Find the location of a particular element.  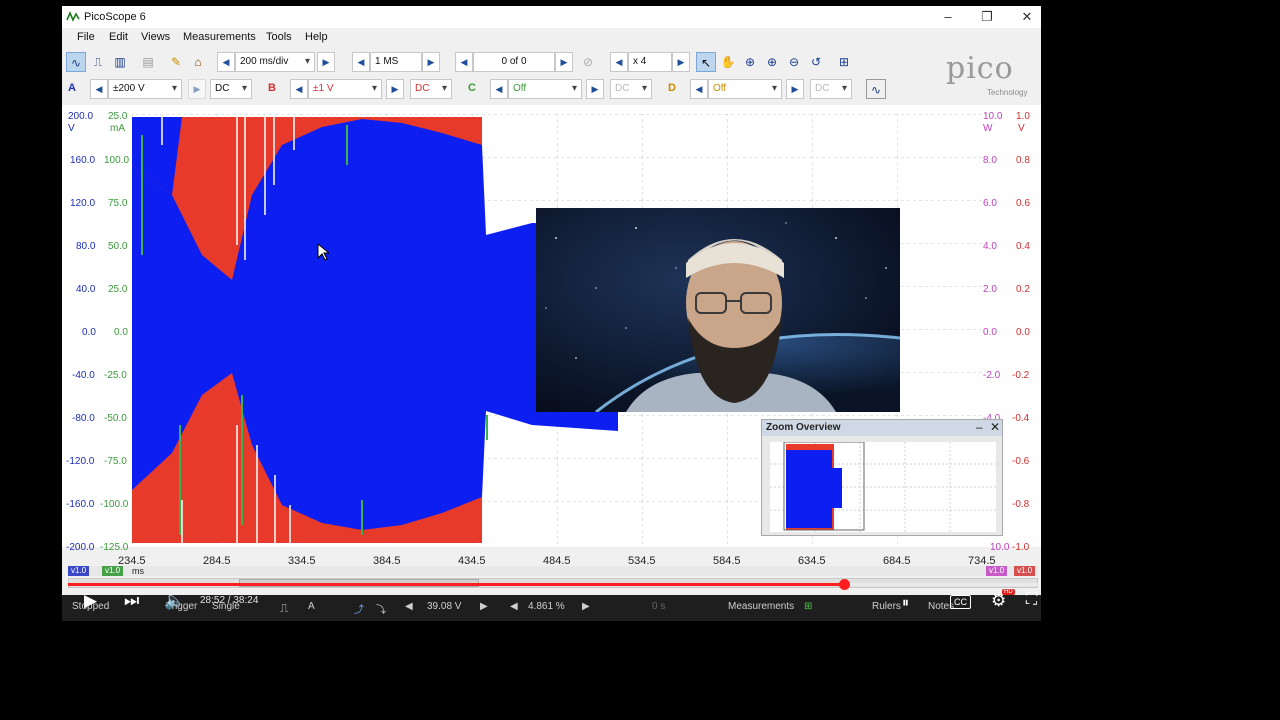

autoplay-toggle-icon: ⏸ is located at coordinates (905, 602).